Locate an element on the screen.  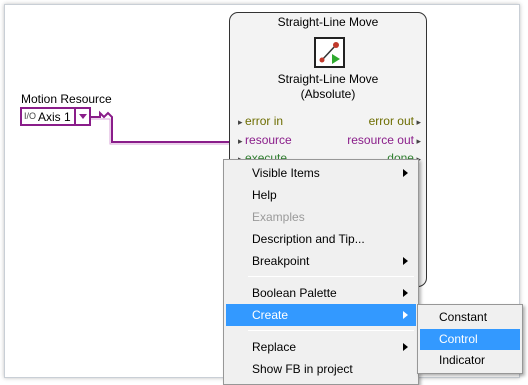
create-submenu: Constant Control Indicator is located at coordinates (470, 339).